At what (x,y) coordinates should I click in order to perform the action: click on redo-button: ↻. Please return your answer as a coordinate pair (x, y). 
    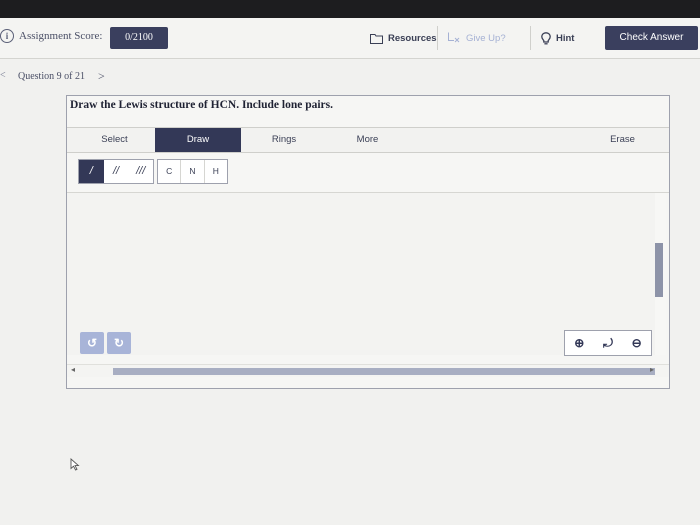
    Looking at the image, I should click on (119, 343).